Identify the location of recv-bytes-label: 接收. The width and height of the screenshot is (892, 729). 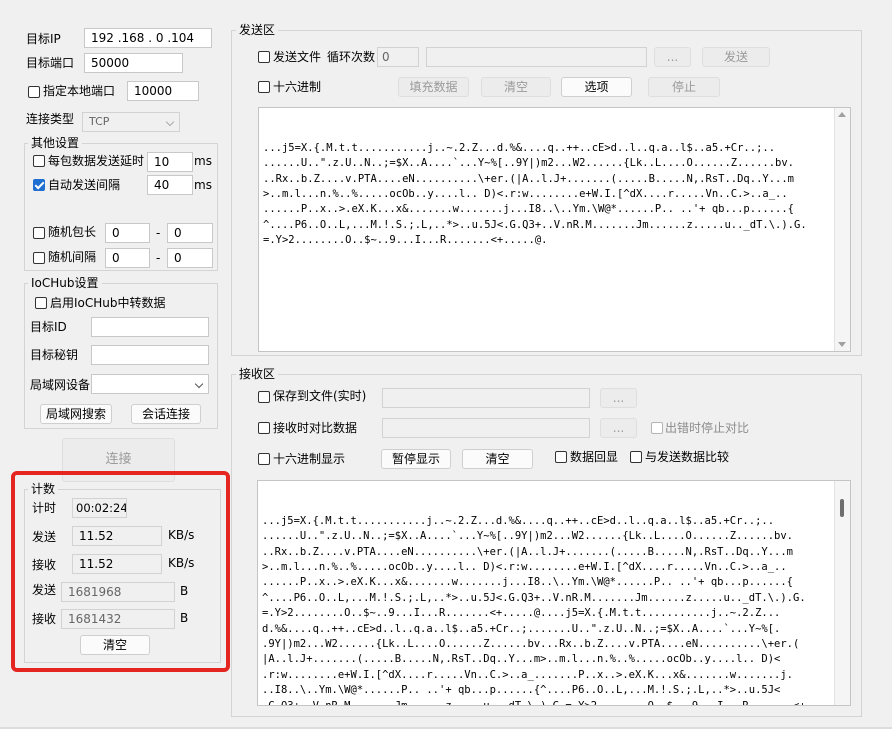
(44, 619).